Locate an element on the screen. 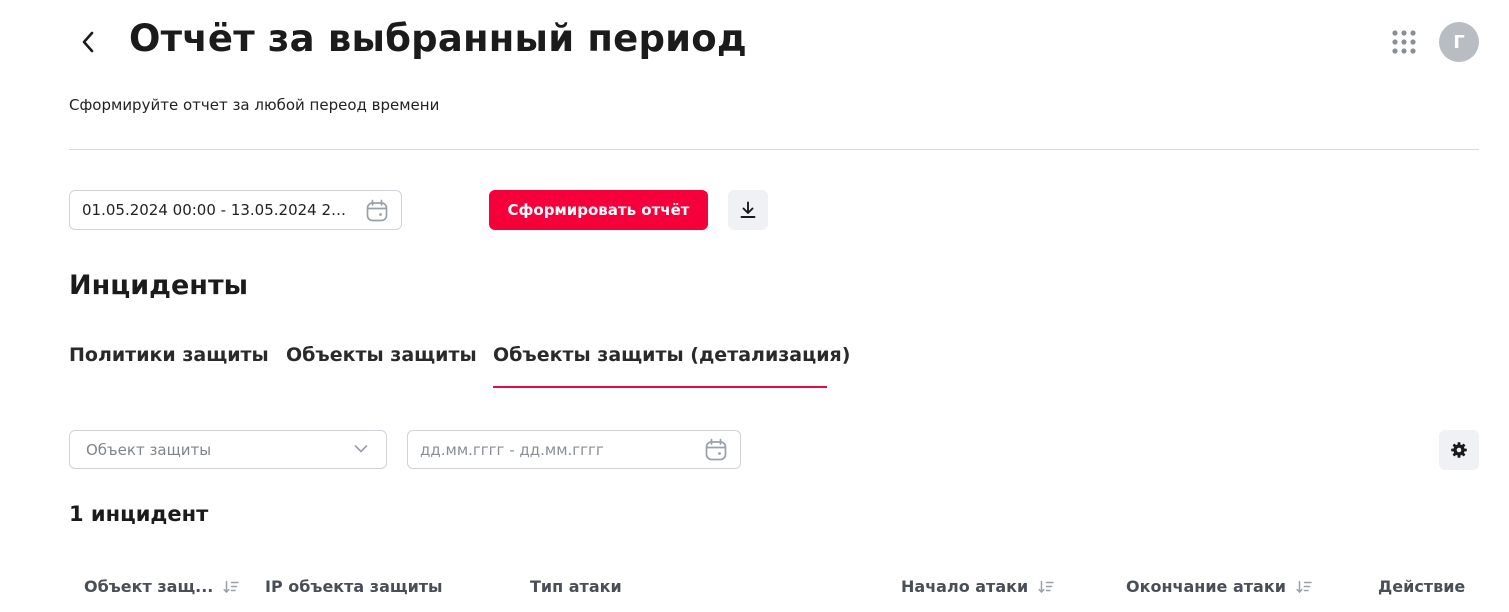  download-icon is located at coordinates (748, 209).